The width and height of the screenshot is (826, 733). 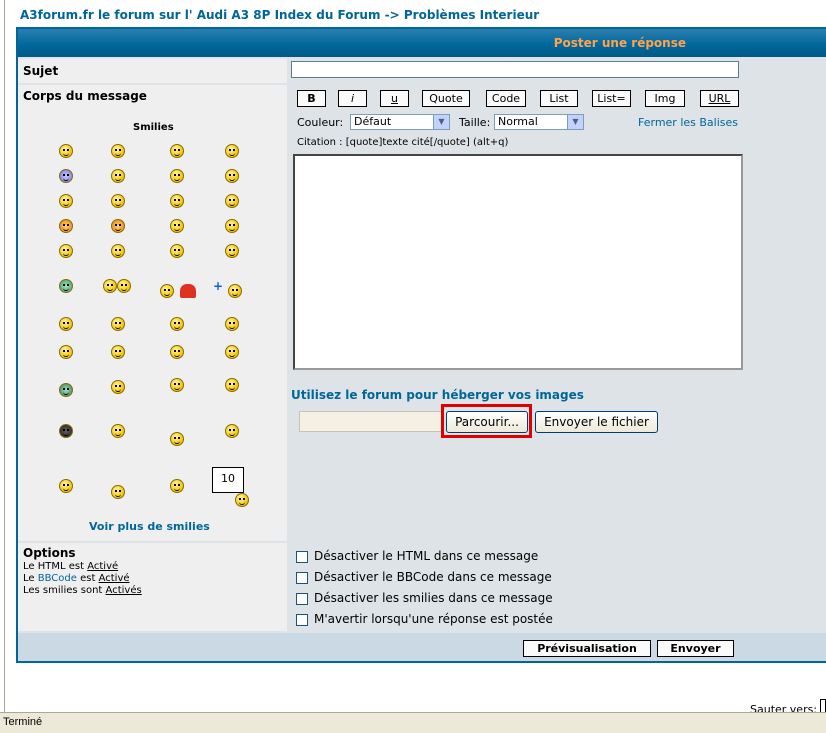 What do you see at coordinates (486, 421) in the screenshot?
I see `highlight-box` at bounding box center [486, 421].